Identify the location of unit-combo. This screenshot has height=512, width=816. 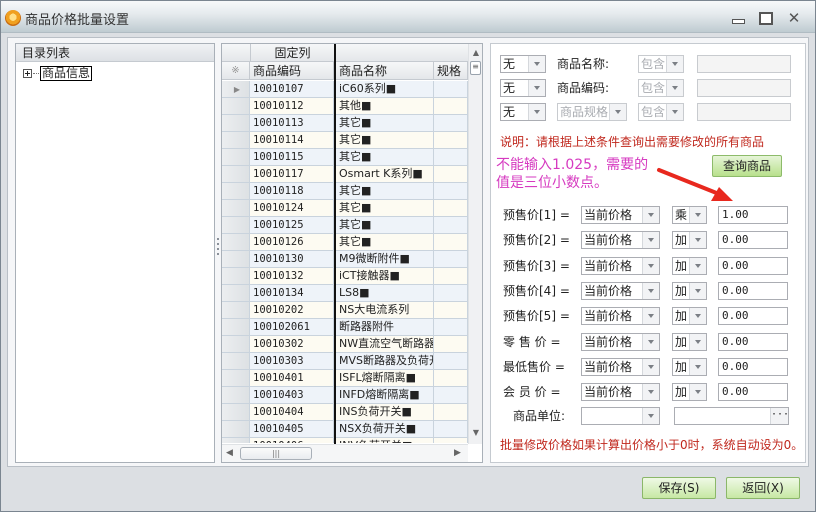
(620, 416).